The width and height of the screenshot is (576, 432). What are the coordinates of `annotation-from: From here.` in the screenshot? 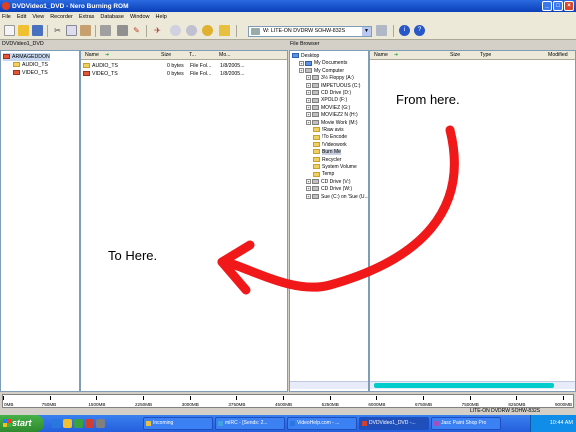 It's located at (428, 99).